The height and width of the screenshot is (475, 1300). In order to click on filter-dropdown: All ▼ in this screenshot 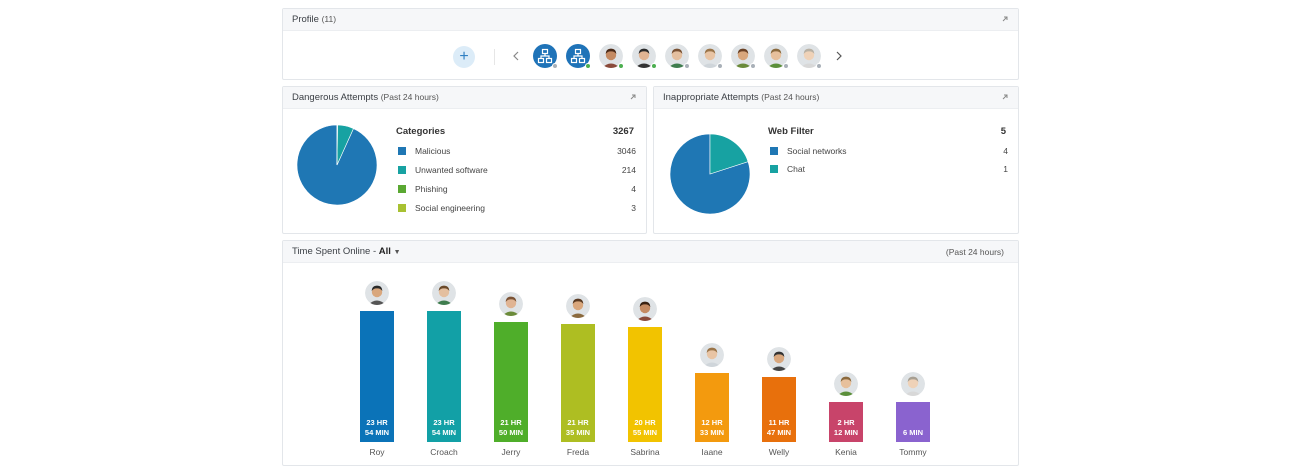, I will do `click(390, 251)`.